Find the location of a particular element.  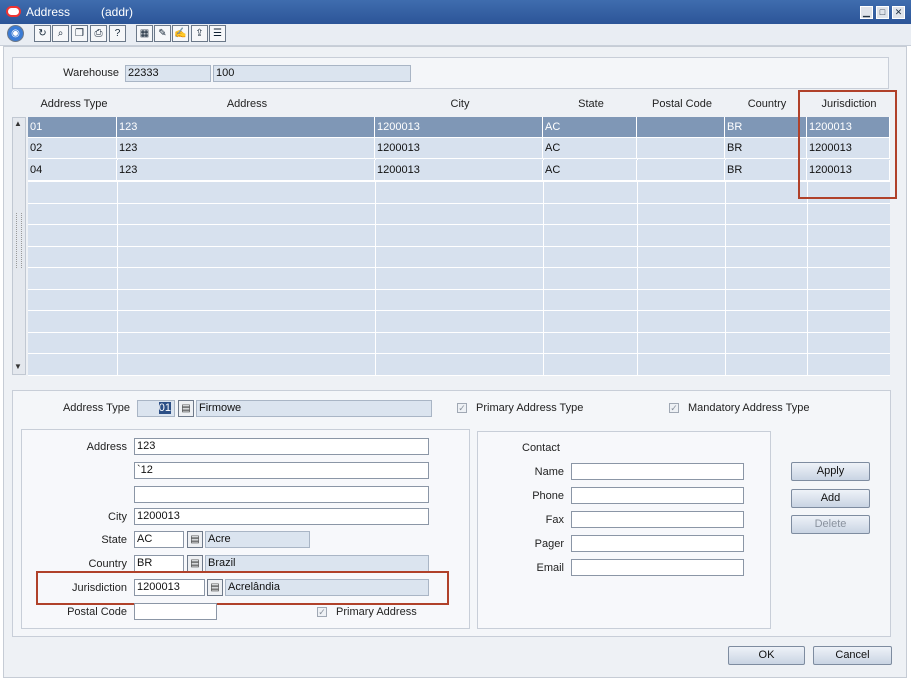

pager-label: Pager is located at coordinates (549, 544).